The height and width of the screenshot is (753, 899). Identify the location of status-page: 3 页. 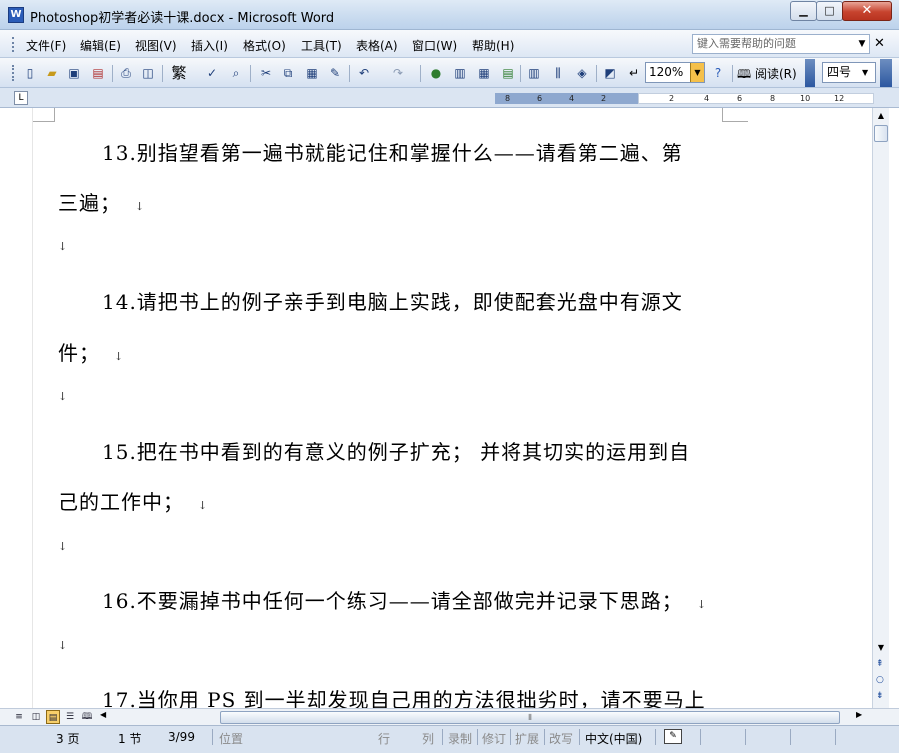
(67, 738).